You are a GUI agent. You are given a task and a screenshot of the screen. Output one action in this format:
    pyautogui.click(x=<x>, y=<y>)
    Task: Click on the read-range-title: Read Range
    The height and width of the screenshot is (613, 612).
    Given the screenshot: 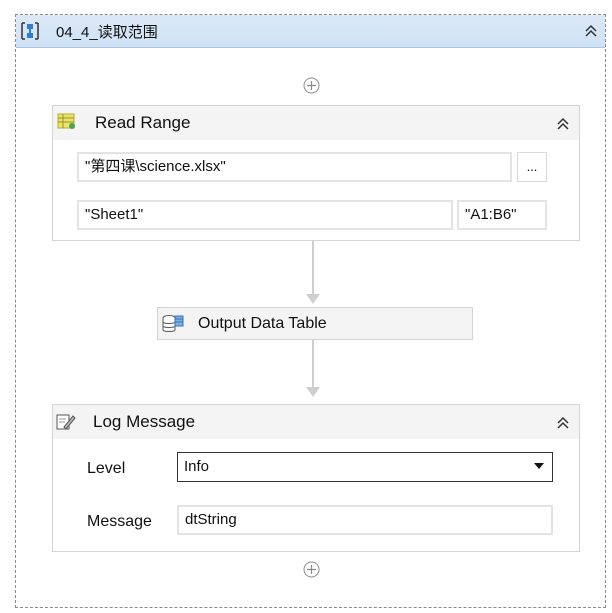 What is the action you would take?
    pyautogui.click(x=143, y=122)
    